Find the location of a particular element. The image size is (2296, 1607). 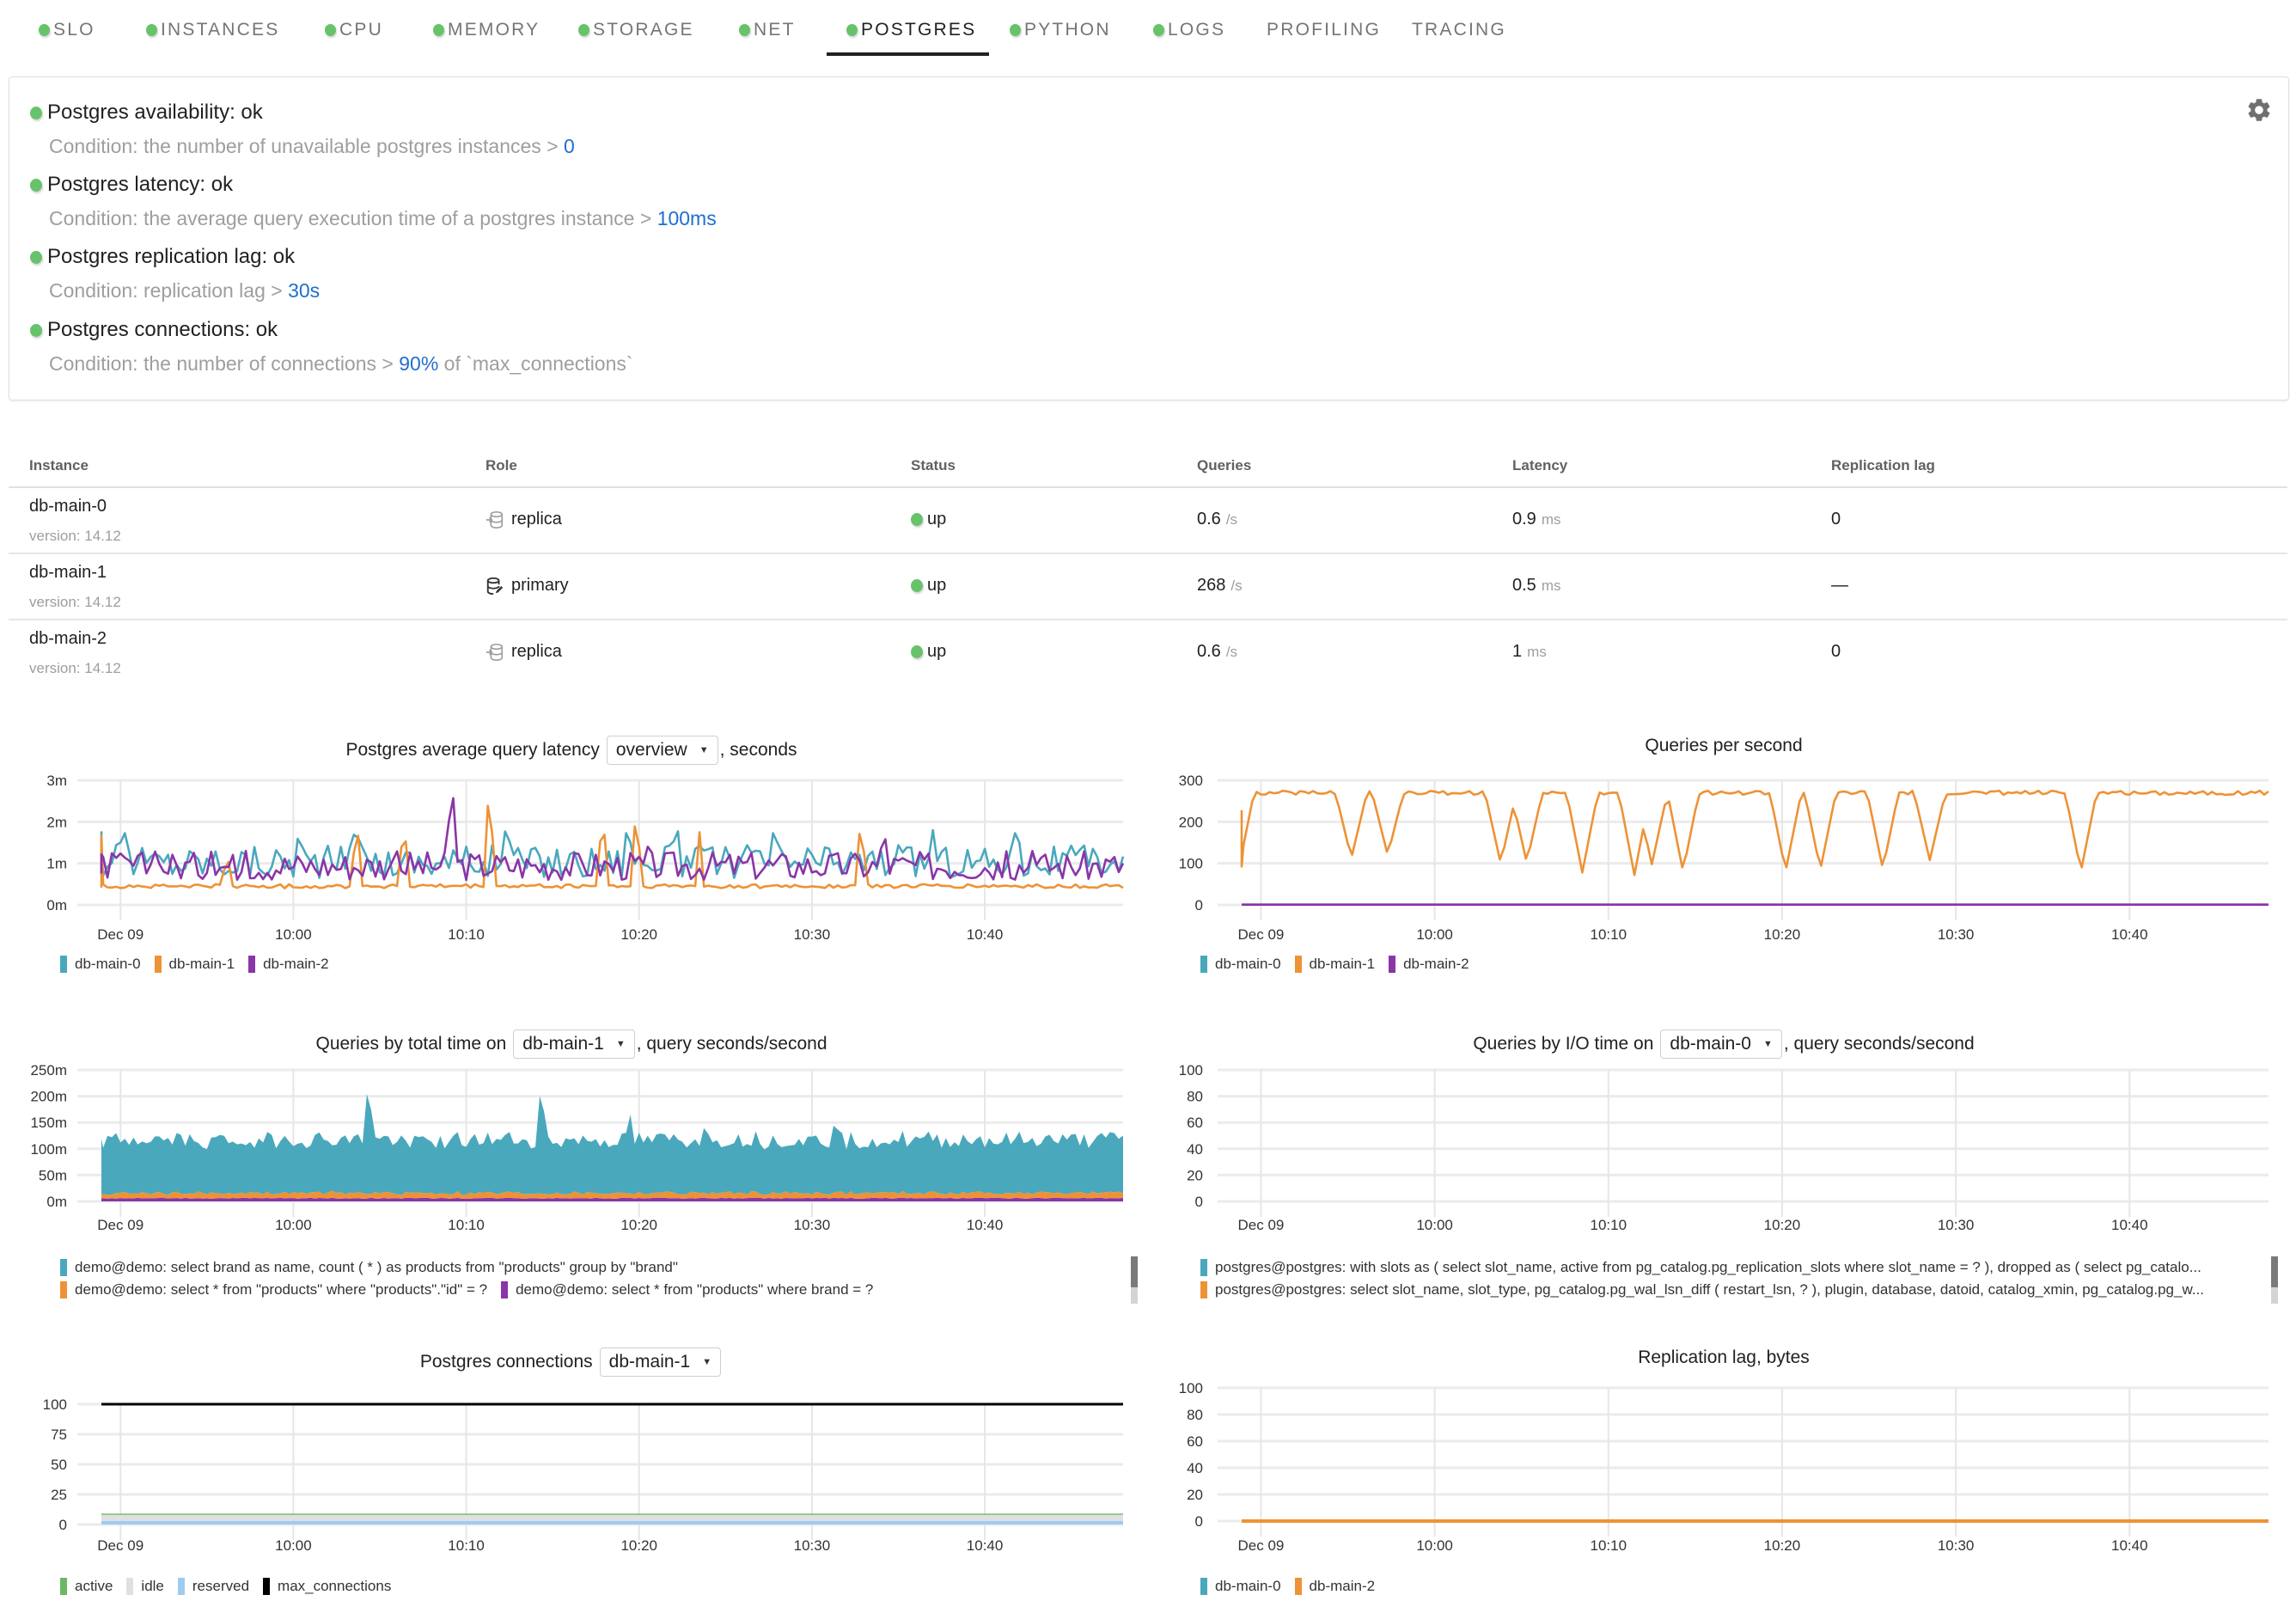

y-tick-label: 200m is located at coordinates (48, 1097).